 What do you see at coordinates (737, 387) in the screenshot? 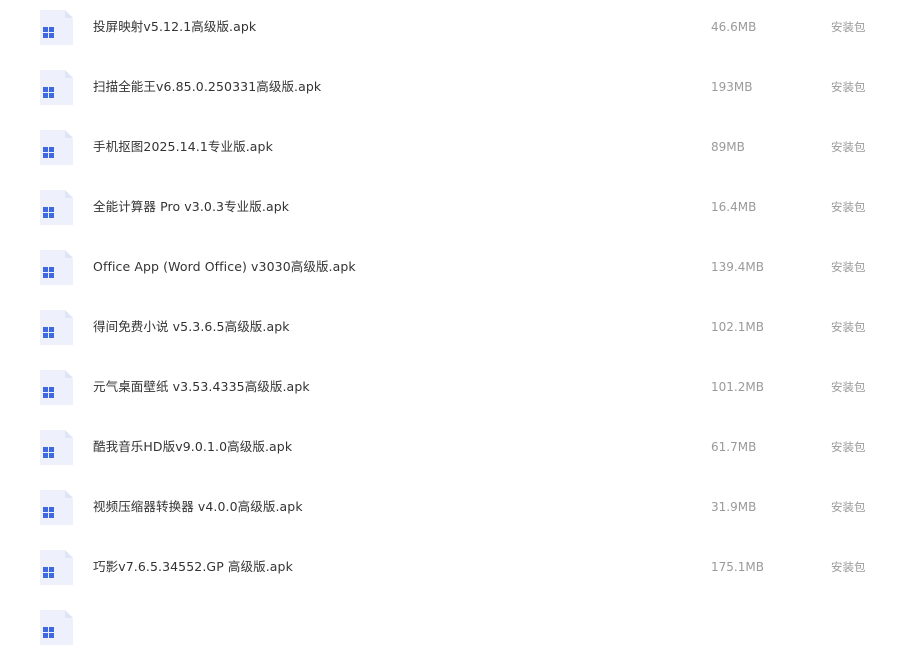
I see `file-size: 101.2MB` at bounding box center [737, 387].